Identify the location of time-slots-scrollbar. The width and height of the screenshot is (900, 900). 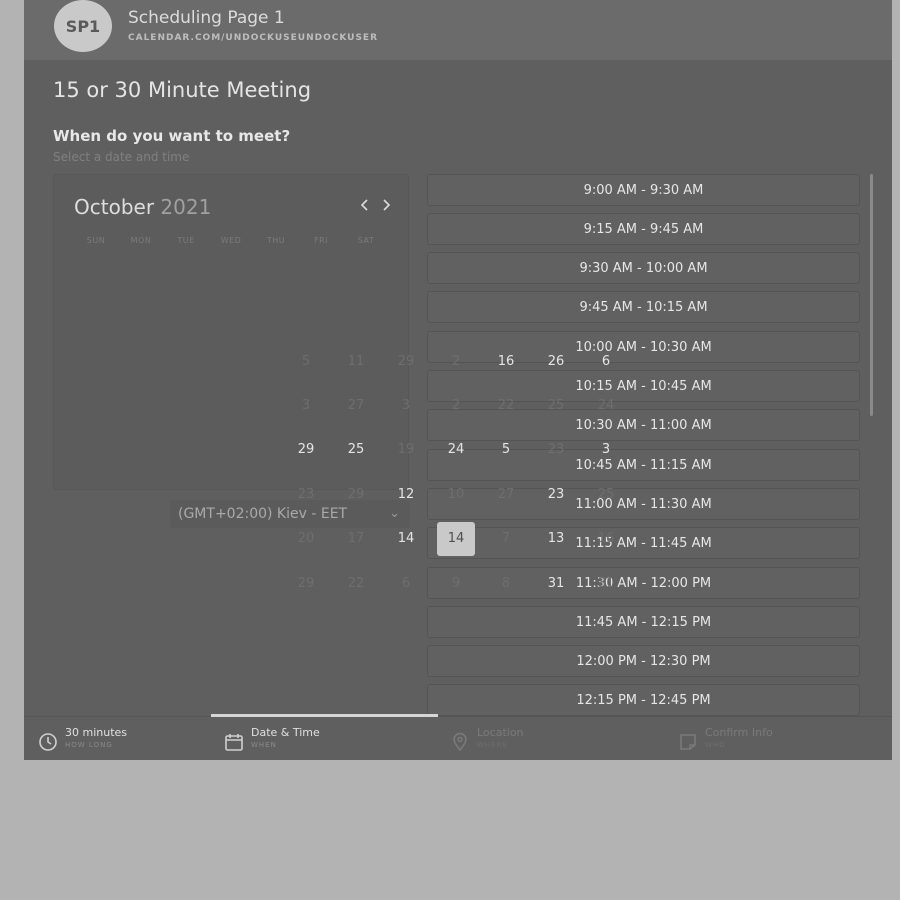
(871, 295).